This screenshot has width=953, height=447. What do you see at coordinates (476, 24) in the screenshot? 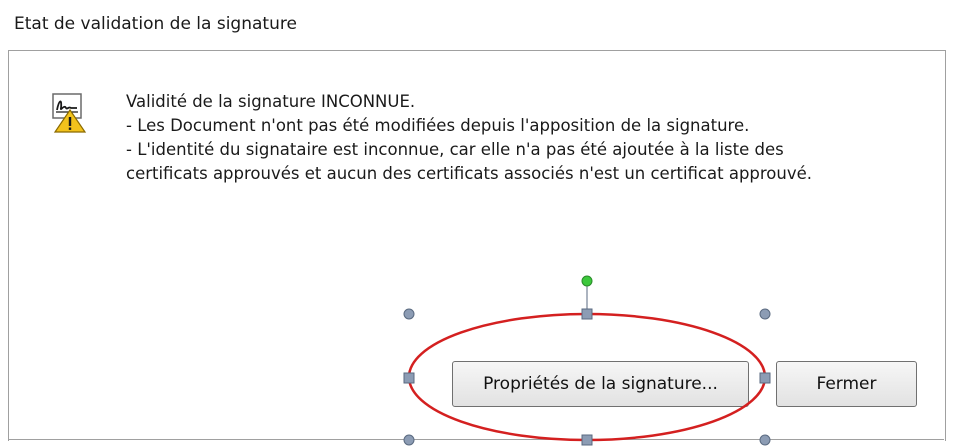
I see `title-bar: Etat de validation de la signature` at bounding box center [476, 24].